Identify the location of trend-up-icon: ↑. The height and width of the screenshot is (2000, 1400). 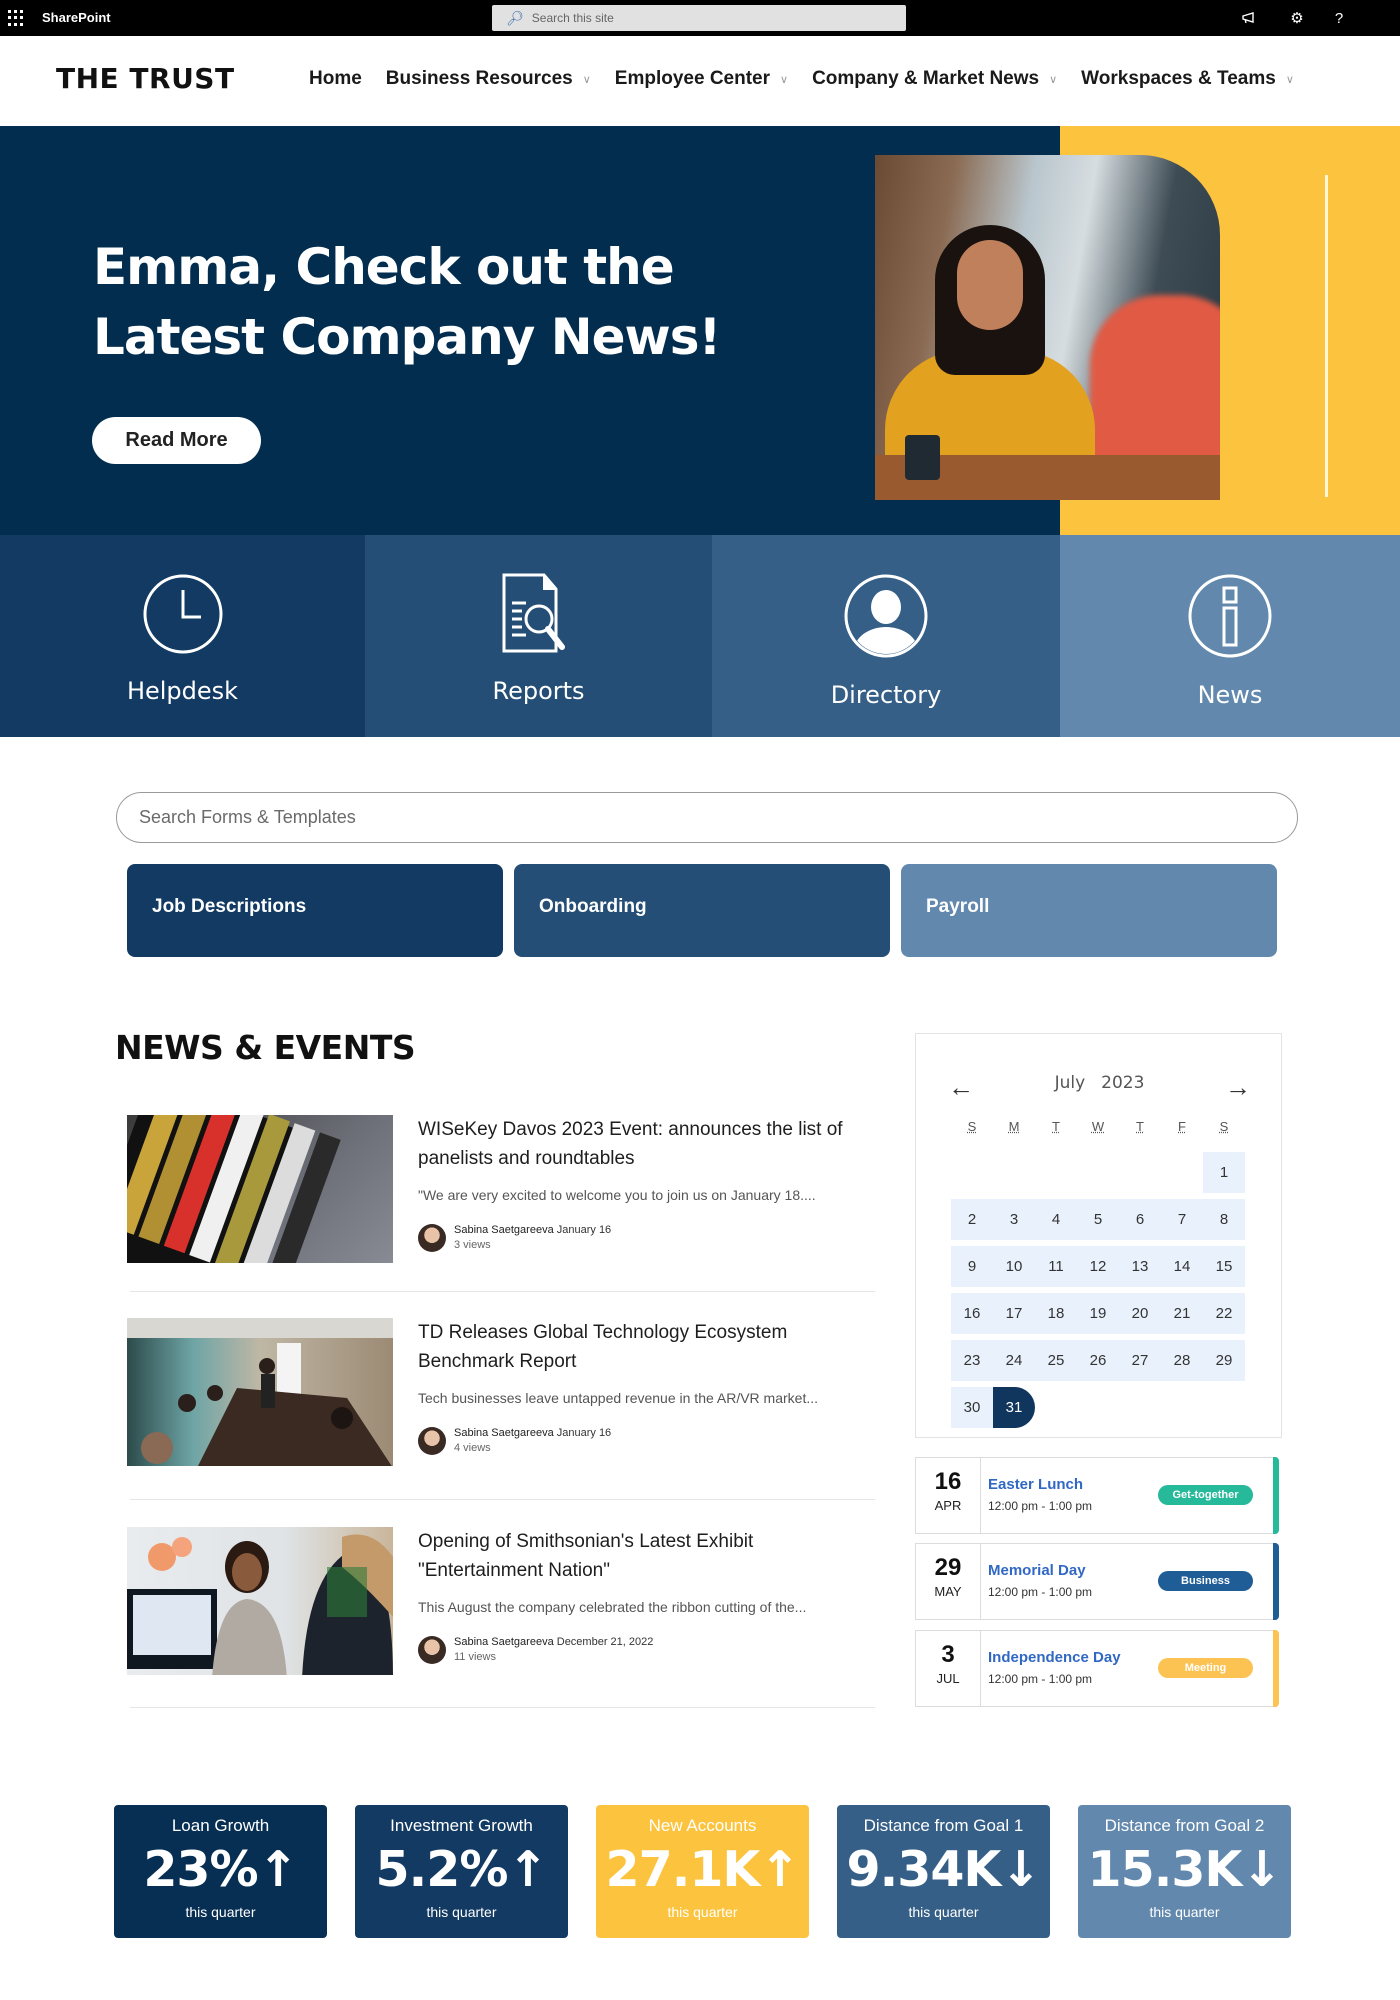
(278, 1869).